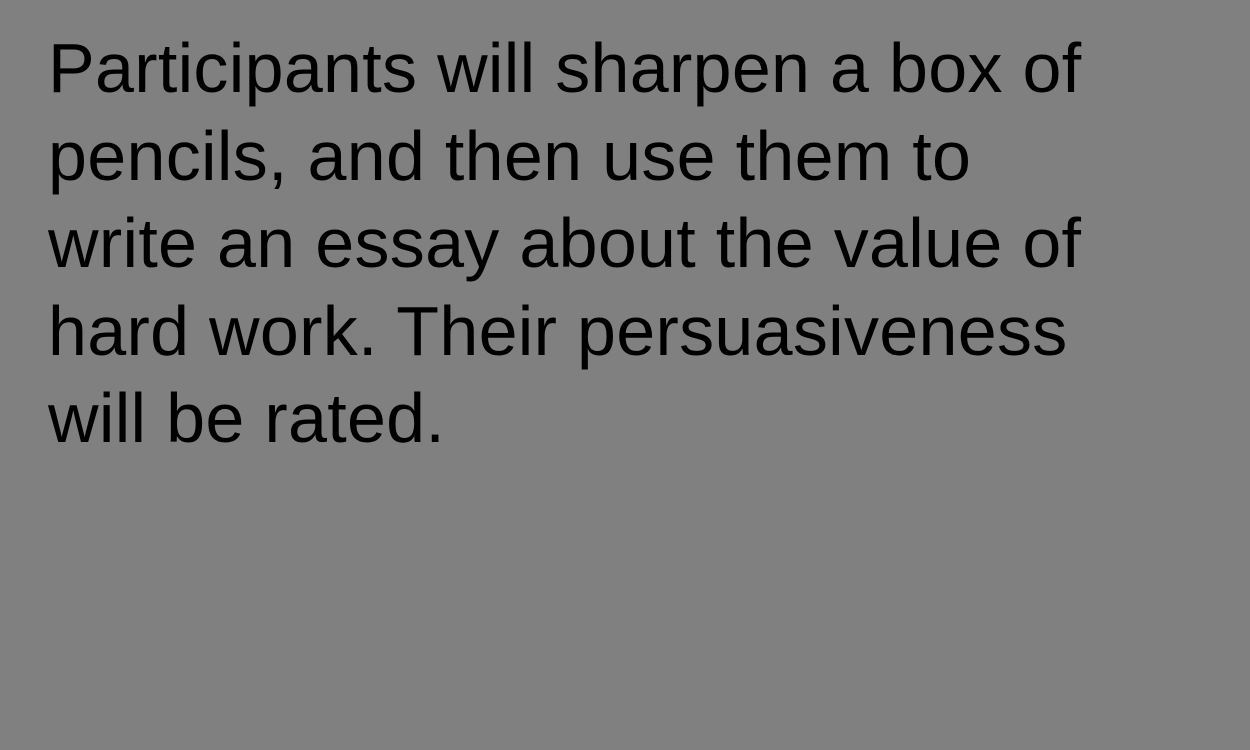 The width and height of the screenshot is (1250, 750). What do you see at coordinates (565, 243) in the screenshot?
I see `stimulus-line: write an essay about the value of` at bounding box center [565, 243].